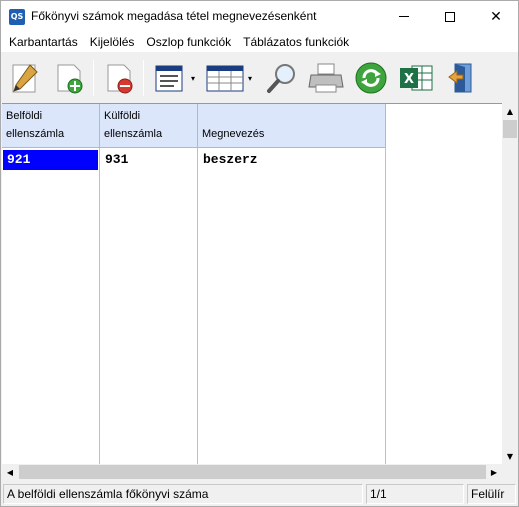 The image size is (519, 507). I want to click on edit-pencil-icon, so click(25, 78).